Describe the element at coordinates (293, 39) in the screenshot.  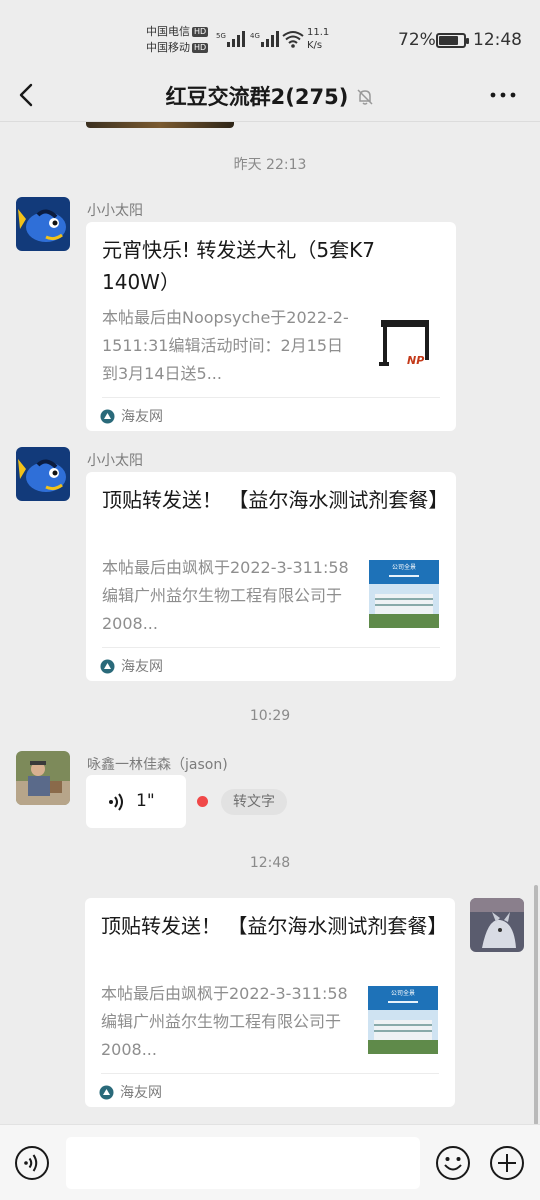
I see `wifi-icon` at that location.